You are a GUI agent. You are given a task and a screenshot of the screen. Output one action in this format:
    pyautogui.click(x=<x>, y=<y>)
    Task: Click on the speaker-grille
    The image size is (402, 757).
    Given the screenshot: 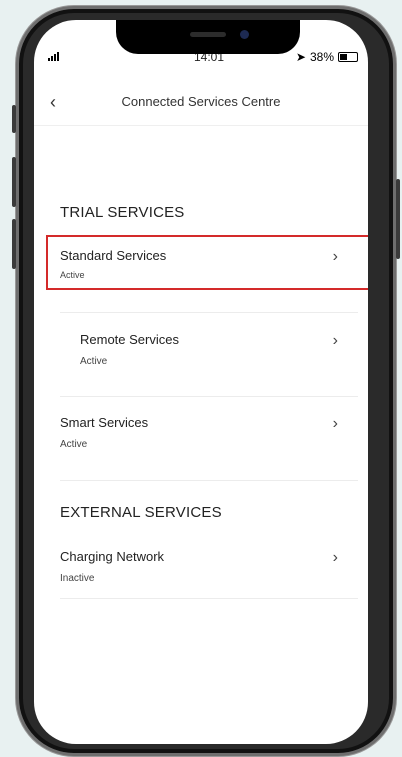 What is the action you would take?
    pyautogui.click(x=208, y=34)
    